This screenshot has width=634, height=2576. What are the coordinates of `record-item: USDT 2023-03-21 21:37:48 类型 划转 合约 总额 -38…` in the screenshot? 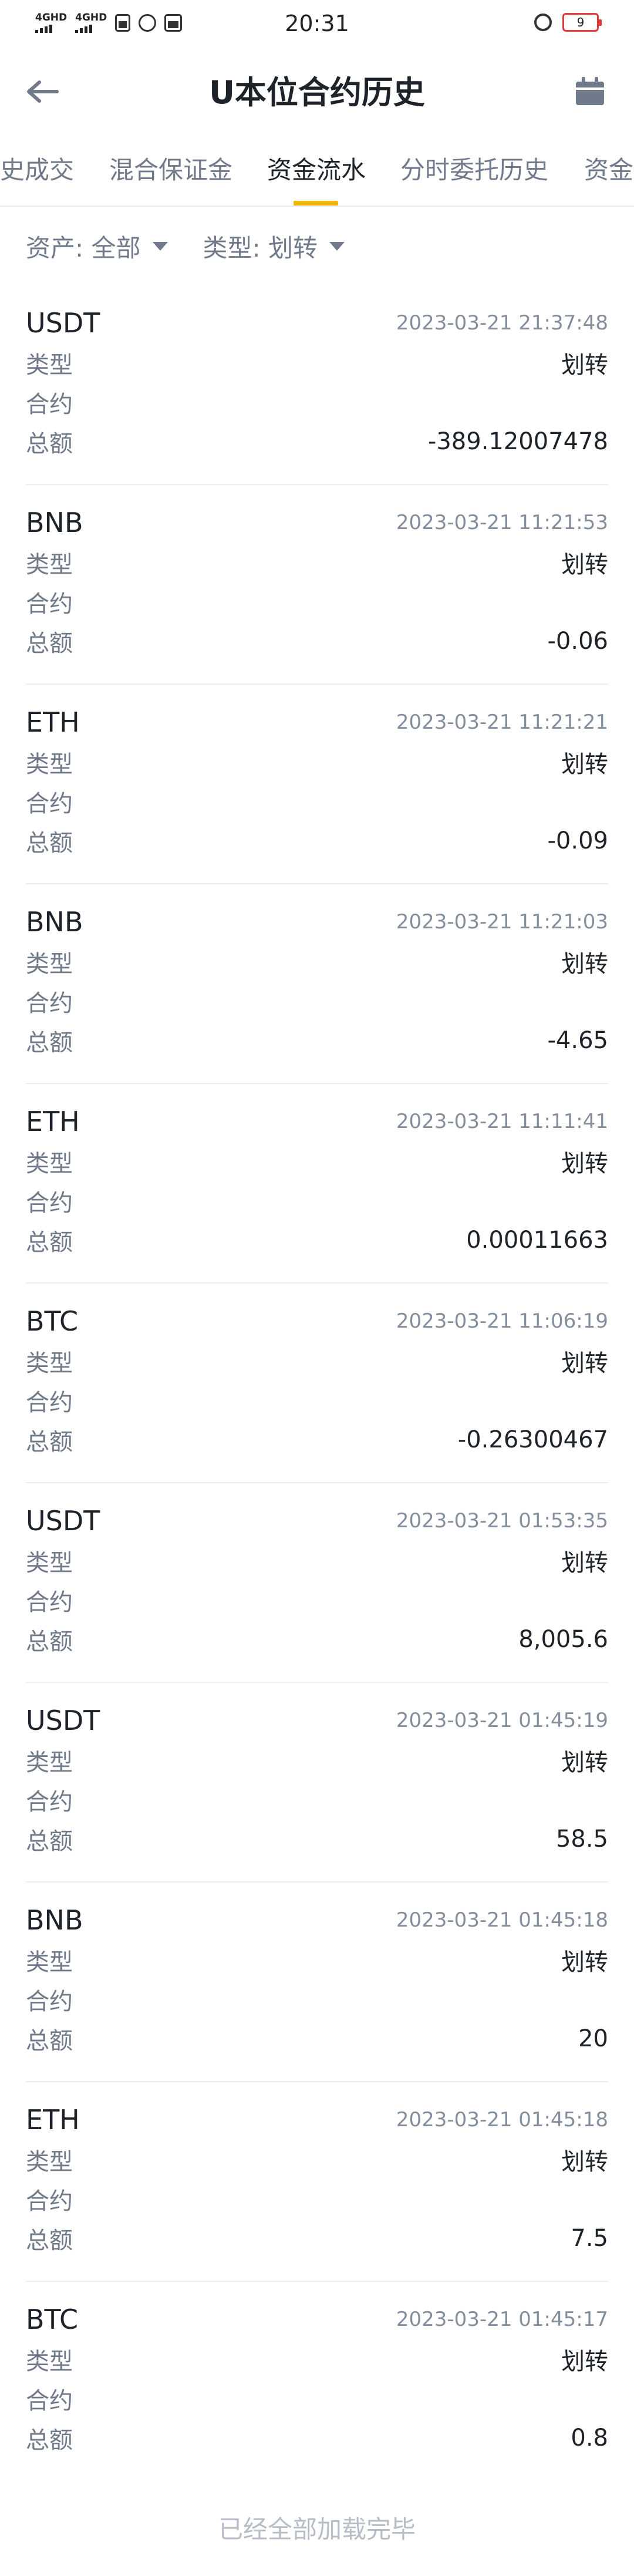 It's located at (317, 385).